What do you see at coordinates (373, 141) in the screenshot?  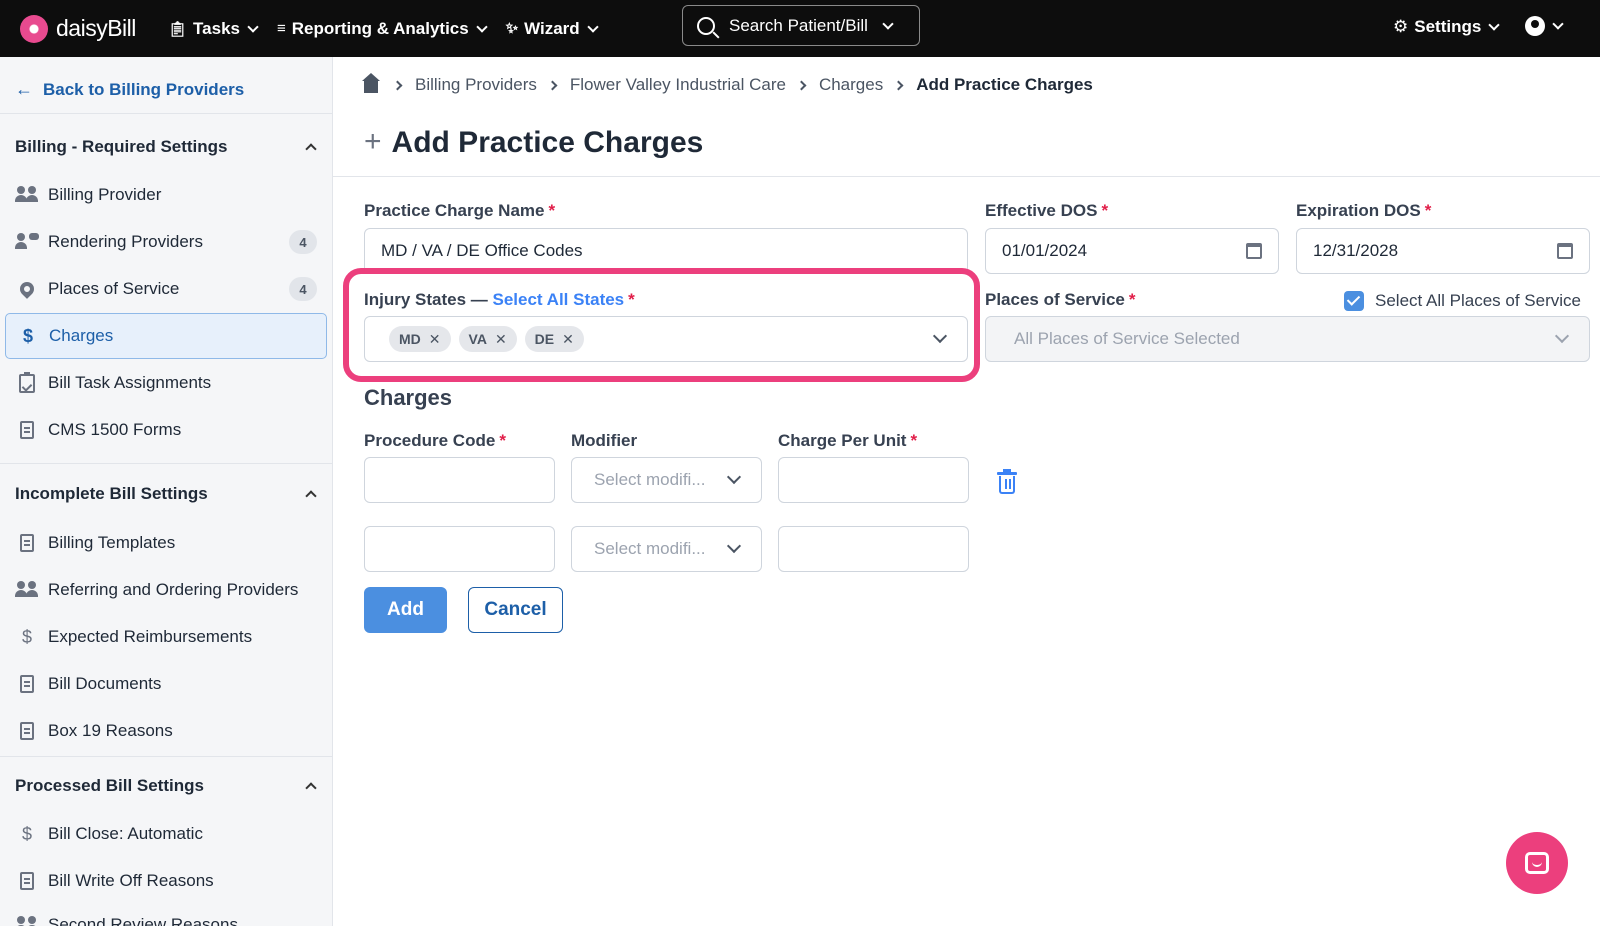 I see `plus-icon: +` at bounding box center [373, 141].